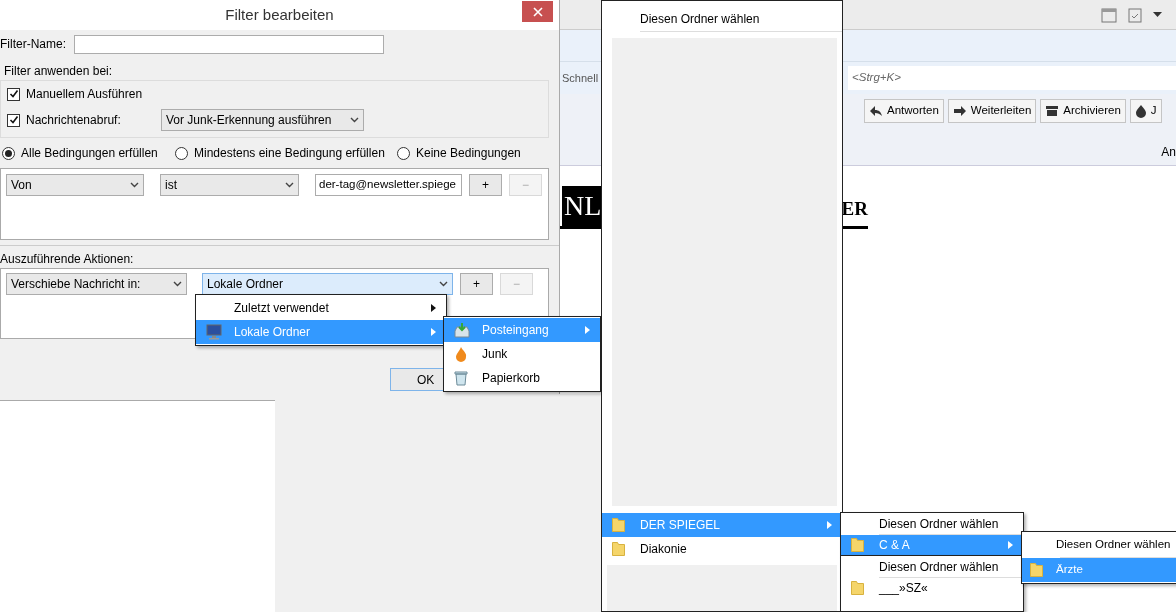 The image size is (1176, 612). Describe the element at coordinates (229, 185) in the screenshot. I see `operator-select: ist` at that location.